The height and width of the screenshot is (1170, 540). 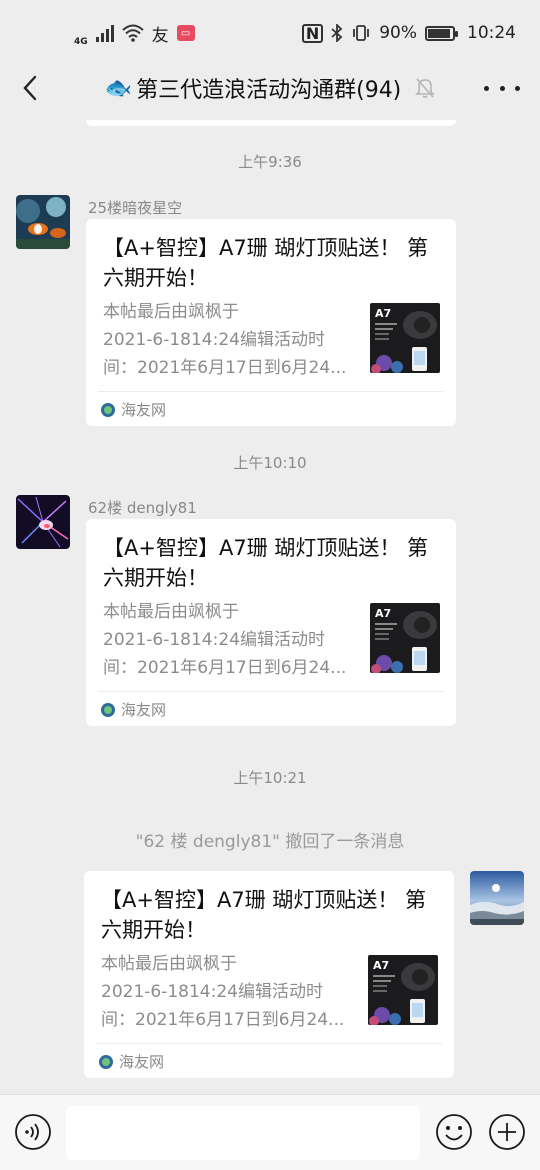 What do you see at coordinates (337, 33) in the screenshot?
I see `bluetooth-icon` at bounding box center [337, 33].